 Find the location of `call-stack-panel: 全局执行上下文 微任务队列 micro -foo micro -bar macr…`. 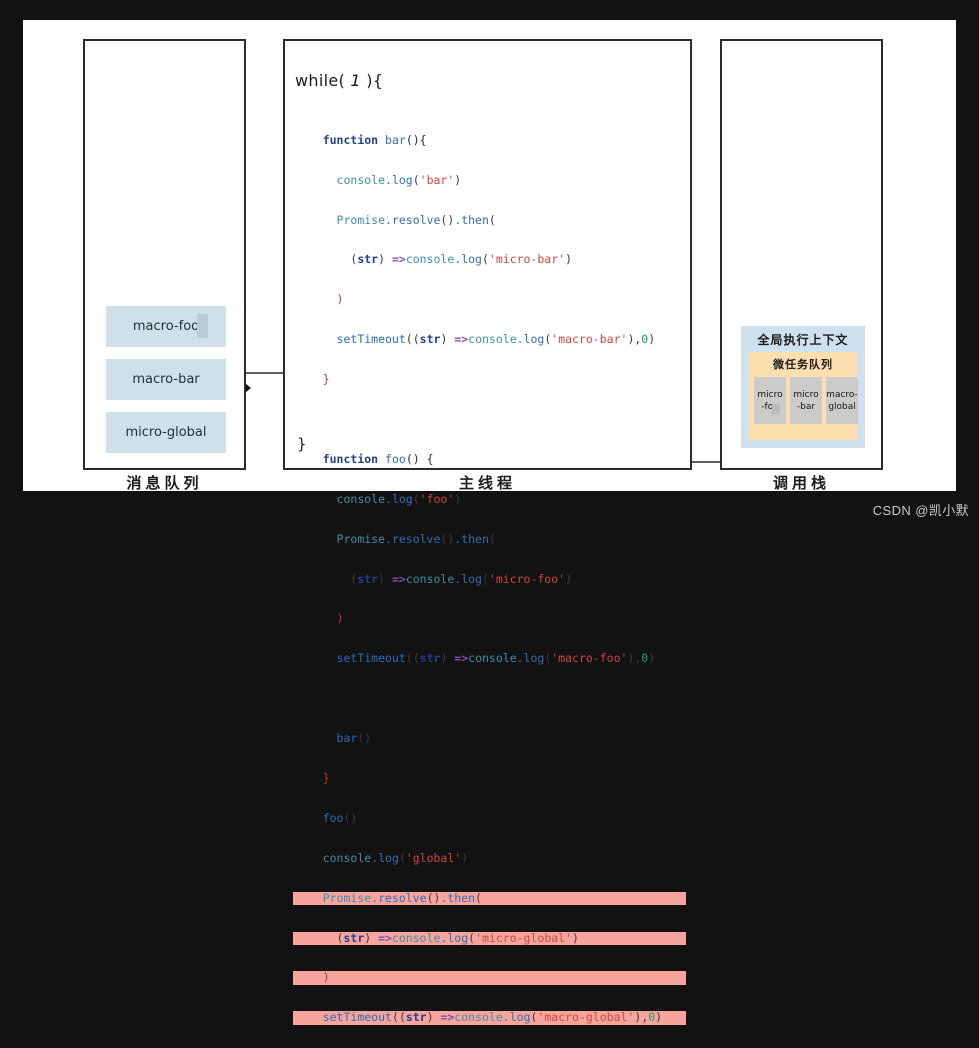

call-stack-panel: 全局执行上下文 微任务队列 micro -foo micro -bar macr… is located at coordinates (801, 254).